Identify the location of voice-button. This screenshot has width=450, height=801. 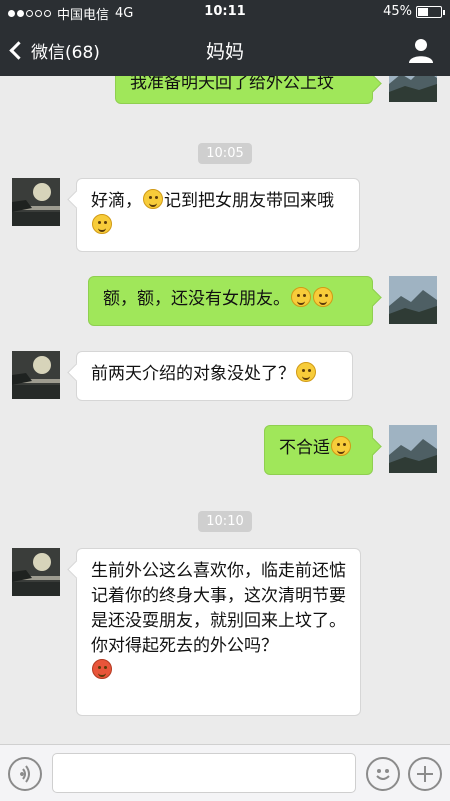
(25, 774).